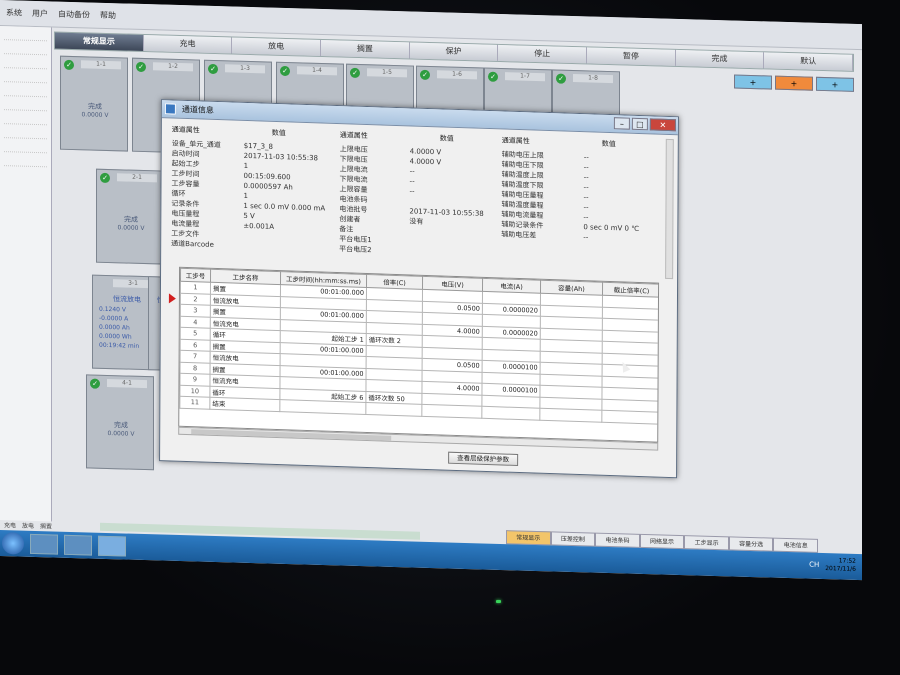 The height and width of the screenshot is (675, 900). I want to click on minimize-icon: –, so click(621, 123).